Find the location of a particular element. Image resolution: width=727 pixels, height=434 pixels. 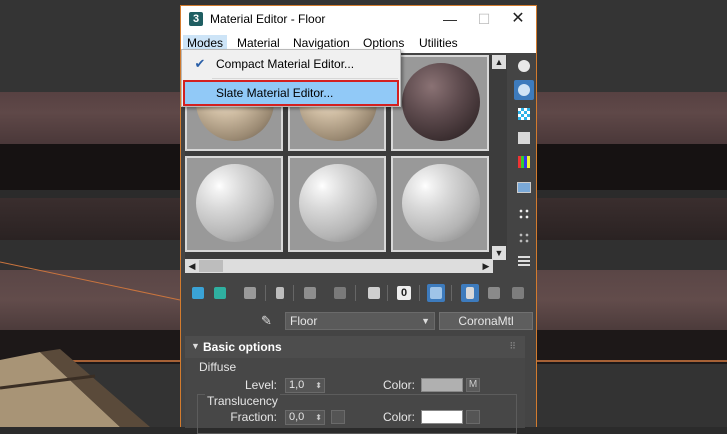

material-name-value: Floor is located at coordinates (304, 321).